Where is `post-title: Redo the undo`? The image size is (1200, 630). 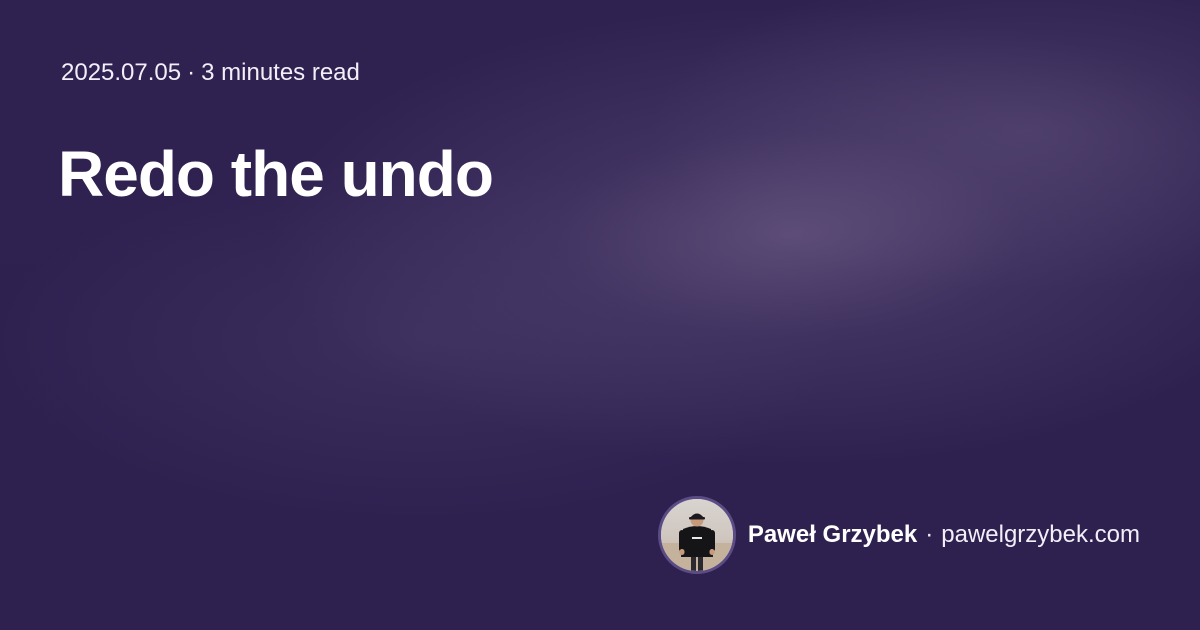 post-title: Redo the undo is located at coordinates (276, 174).